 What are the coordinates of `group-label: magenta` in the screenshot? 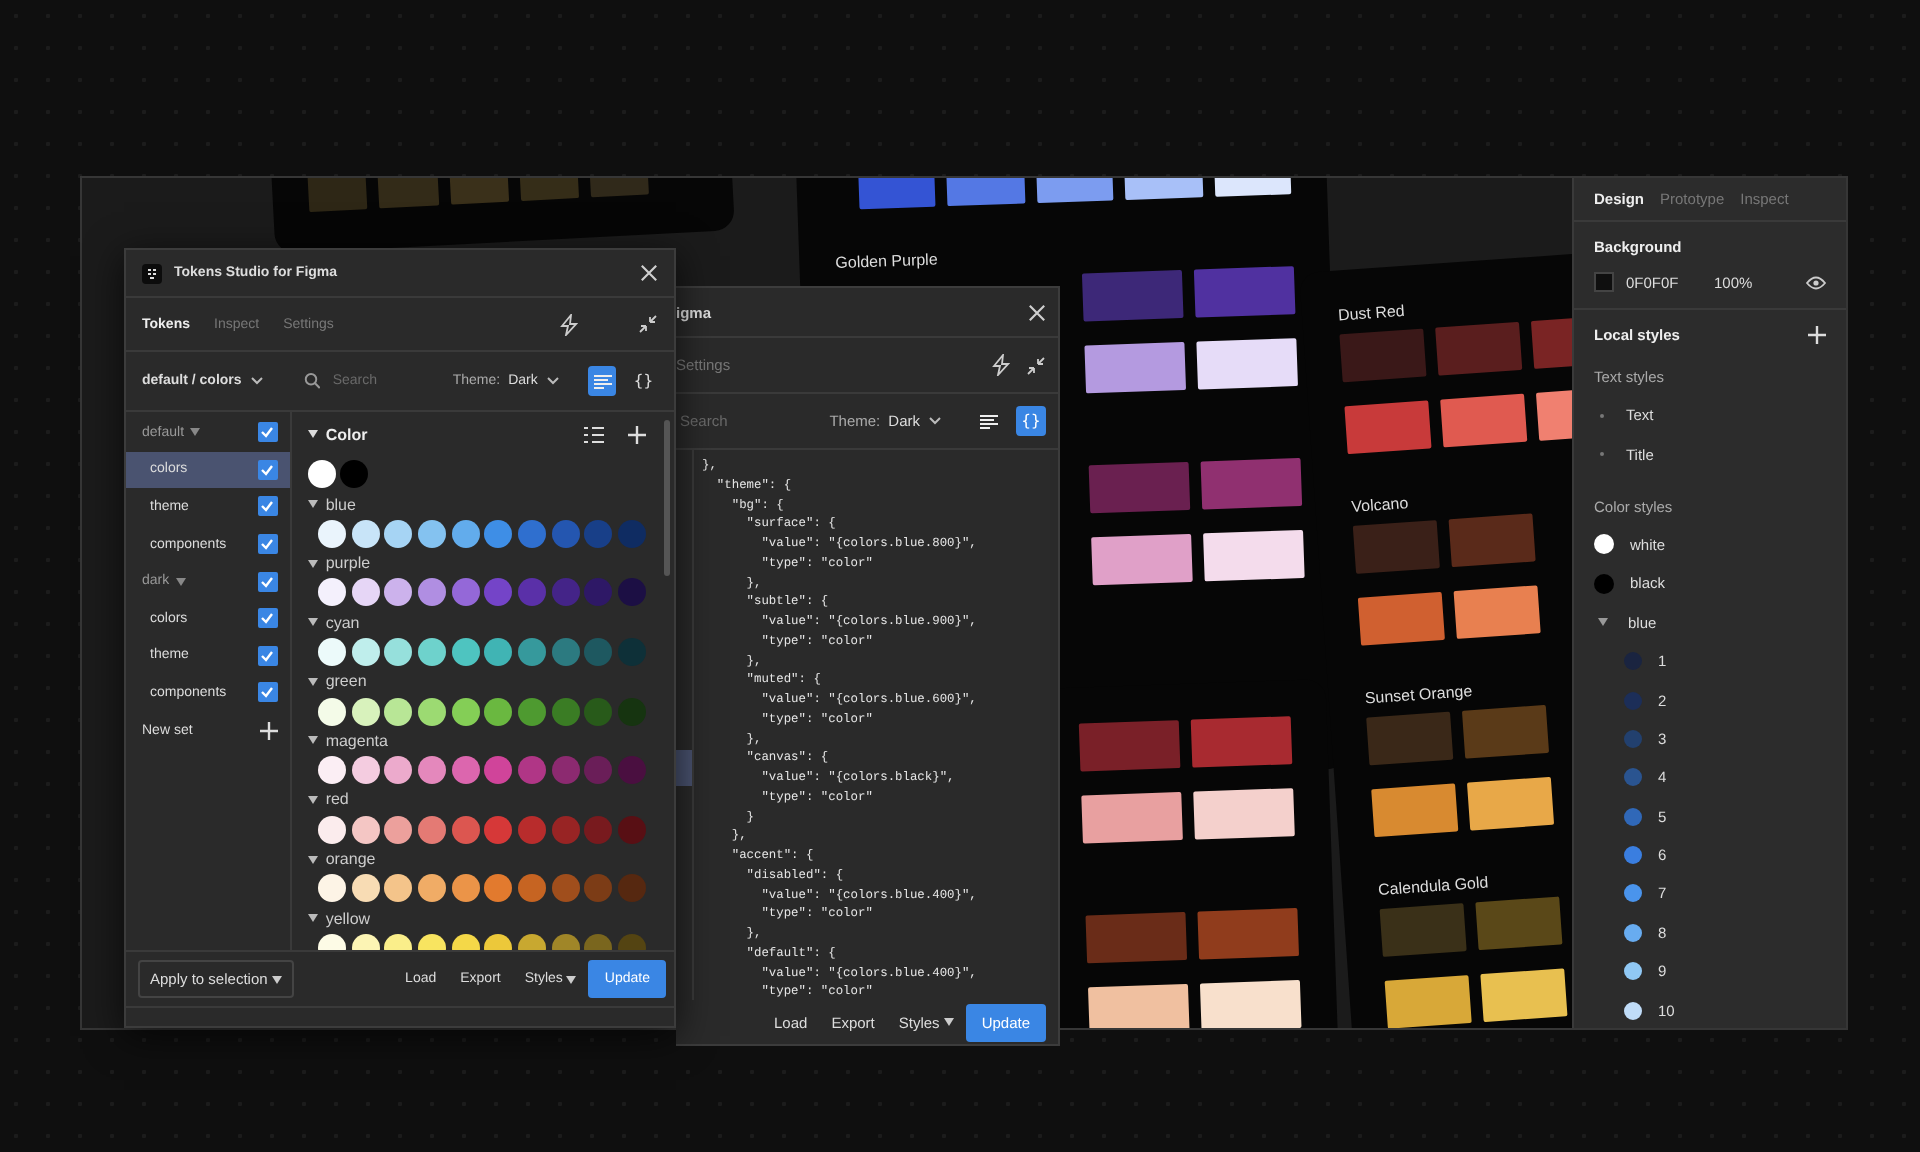 It's located at (356, 740).